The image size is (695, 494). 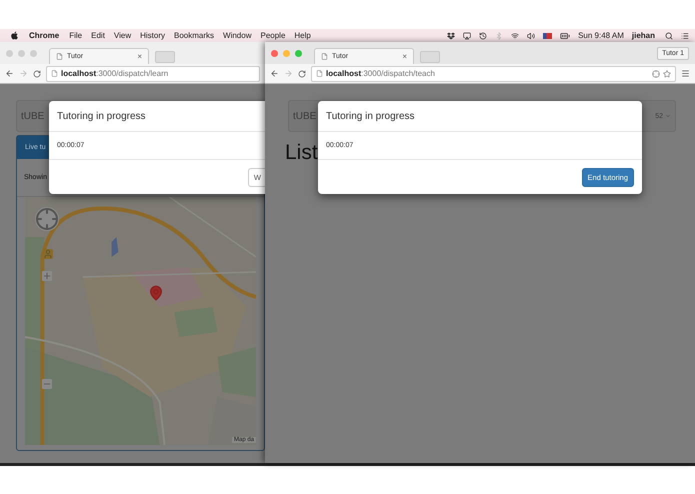 What do you see at coordinates (531, 36) in the screenshot?
I see `volume-icon` at bounding box center [531, 36].